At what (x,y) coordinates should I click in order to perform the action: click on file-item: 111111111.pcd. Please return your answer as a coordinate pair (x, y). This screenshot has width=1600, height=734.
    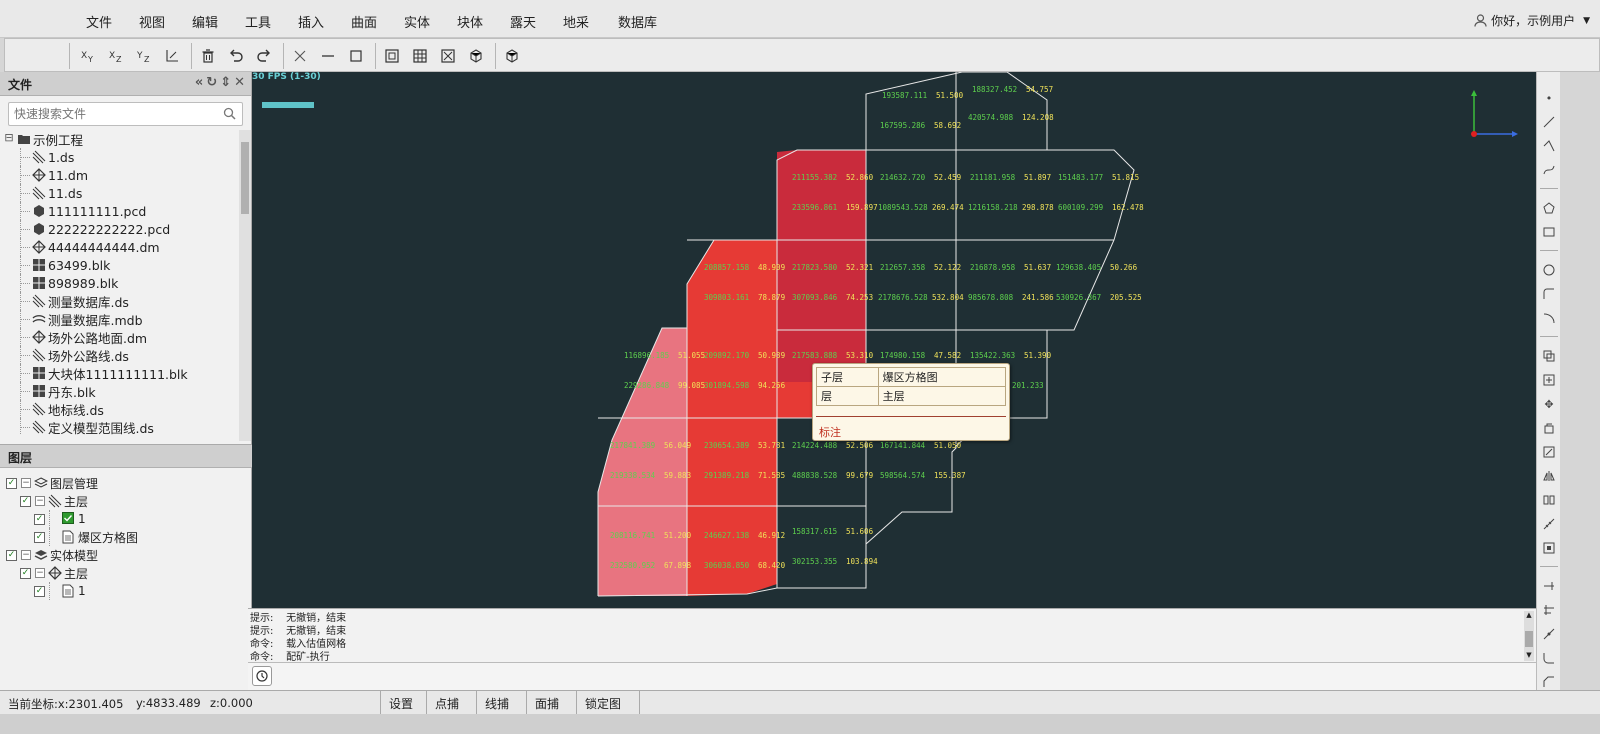
    Looking at the image, I should click on (122, 211).